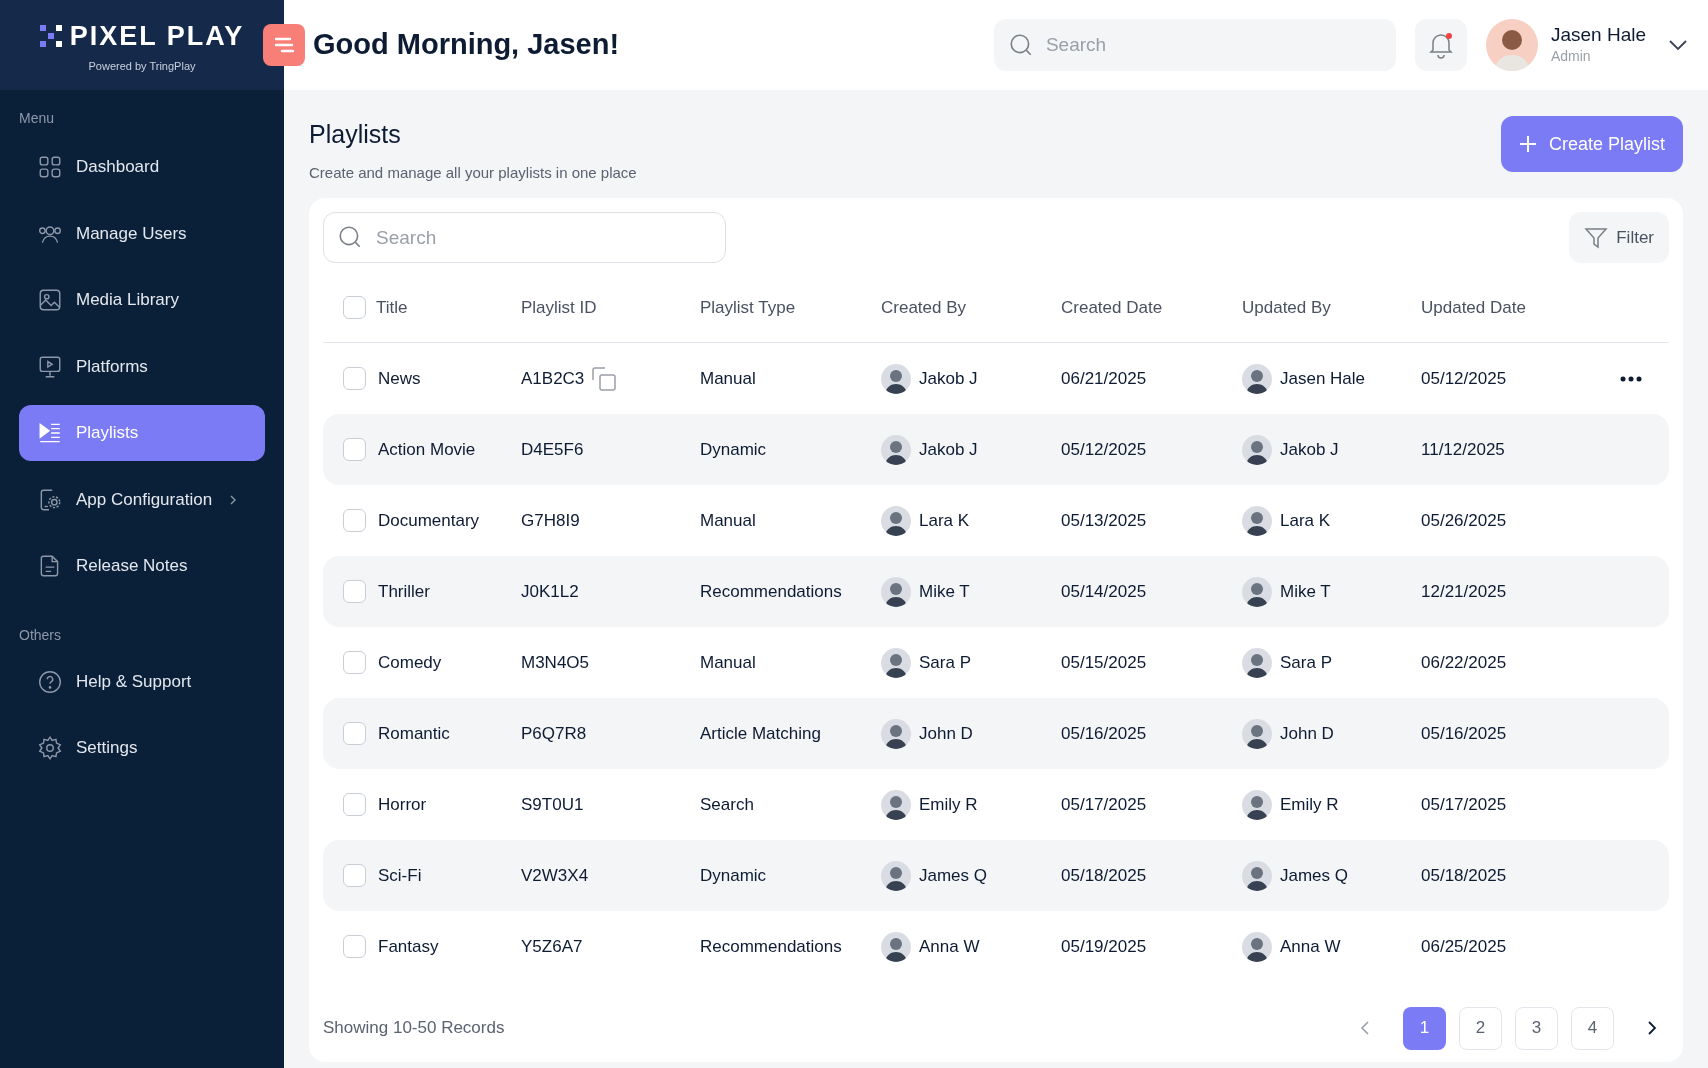 Image resolution: width=1708 pixels, height=1068 pixels. What do you see at coordinates (1286, 307) in the screenshot?
I see `column-header: Updated By` at bounding box center [1286, 307].